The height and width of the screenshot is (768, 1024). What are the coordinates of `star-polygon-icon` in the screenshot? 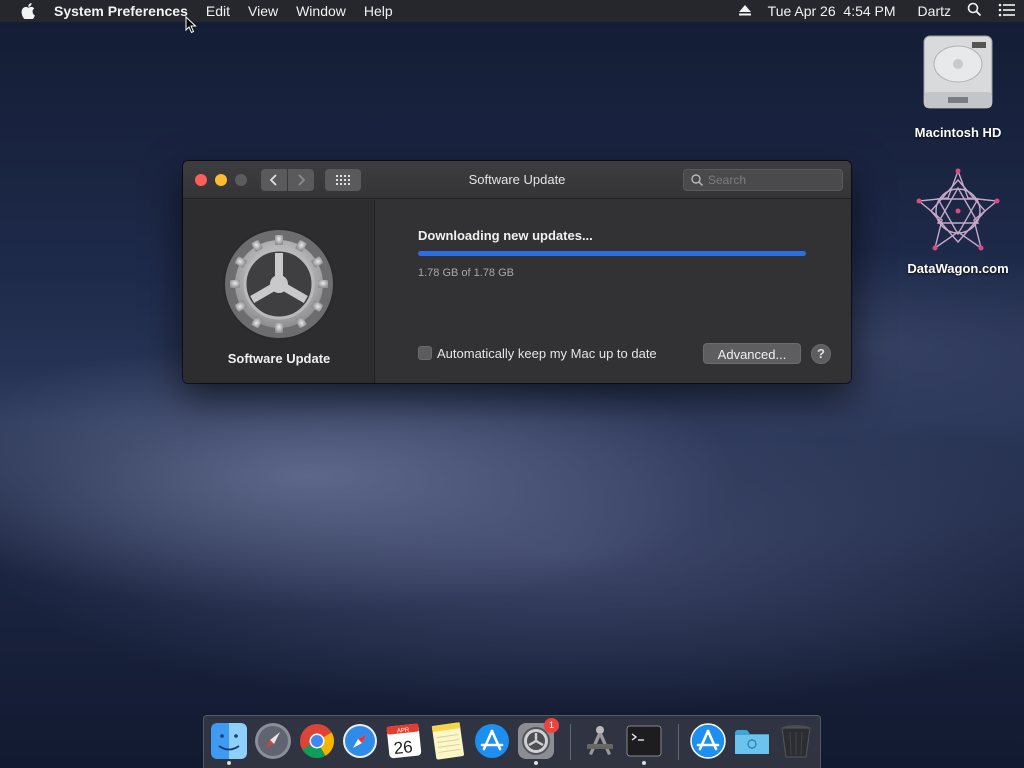 It's located at (958, 209).